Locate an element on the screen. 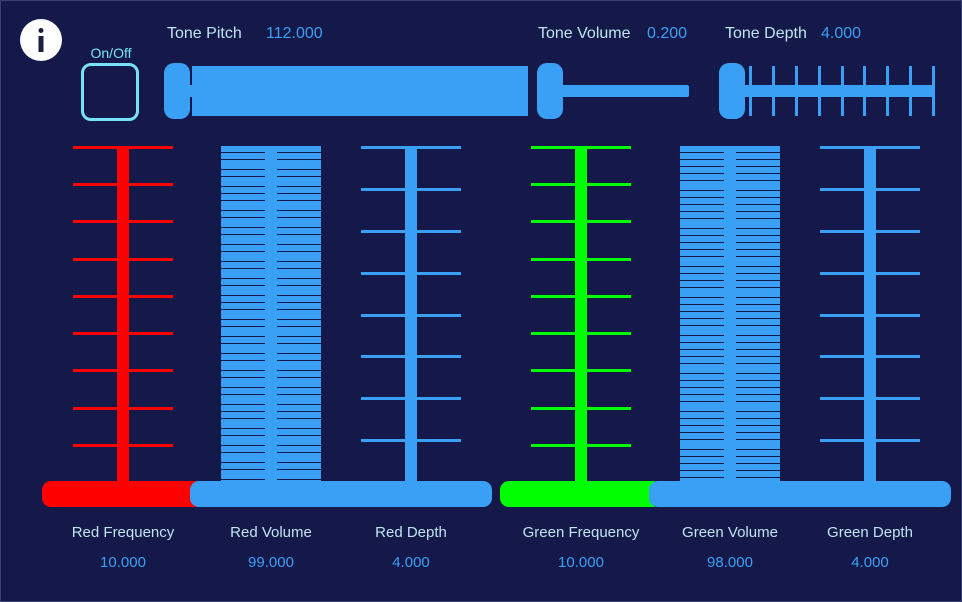 This screenshot has height=602, width=962. tone-pitch-slider is located at coordinates (346, 91).